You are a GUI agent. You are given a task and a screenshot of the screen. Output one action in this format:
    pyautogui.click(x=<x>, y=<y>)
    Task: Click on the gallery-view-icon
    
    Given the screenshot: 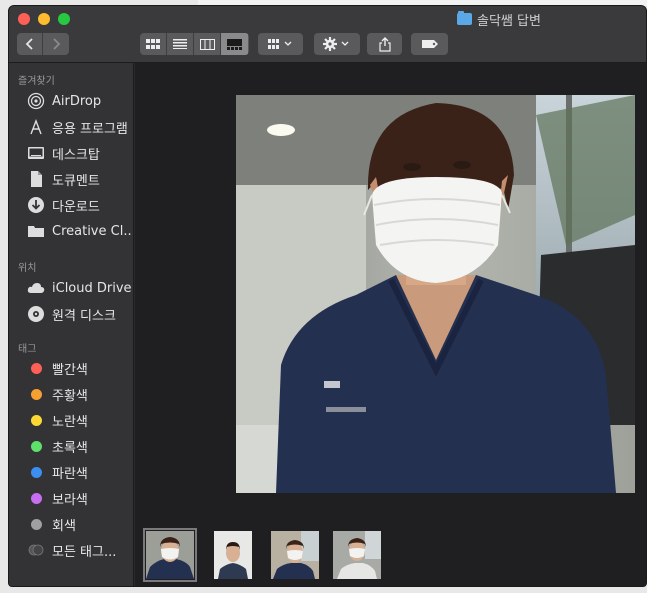 What is the action you would take?
    pyautogui.click(x=234, y=44)
    